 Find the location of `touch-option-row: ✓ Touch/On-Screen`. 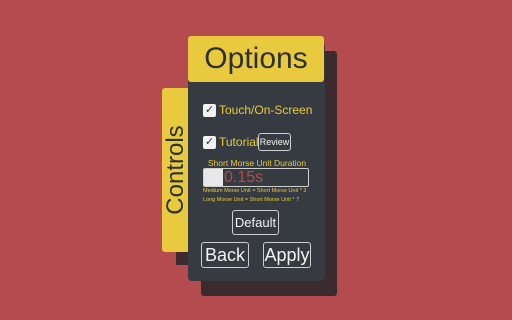

touch-option-row: ✓ Touch/On-Screen is located at coordinates (257, 110).